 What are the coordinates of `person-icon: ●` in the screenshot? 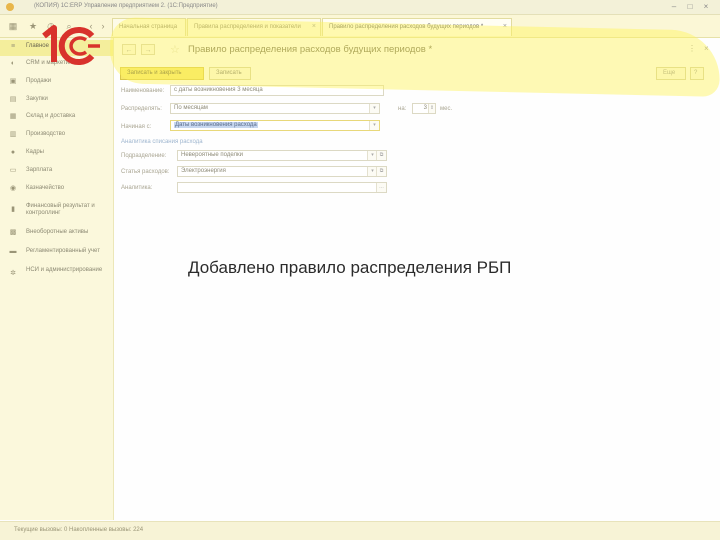 It's located at (13, 152).